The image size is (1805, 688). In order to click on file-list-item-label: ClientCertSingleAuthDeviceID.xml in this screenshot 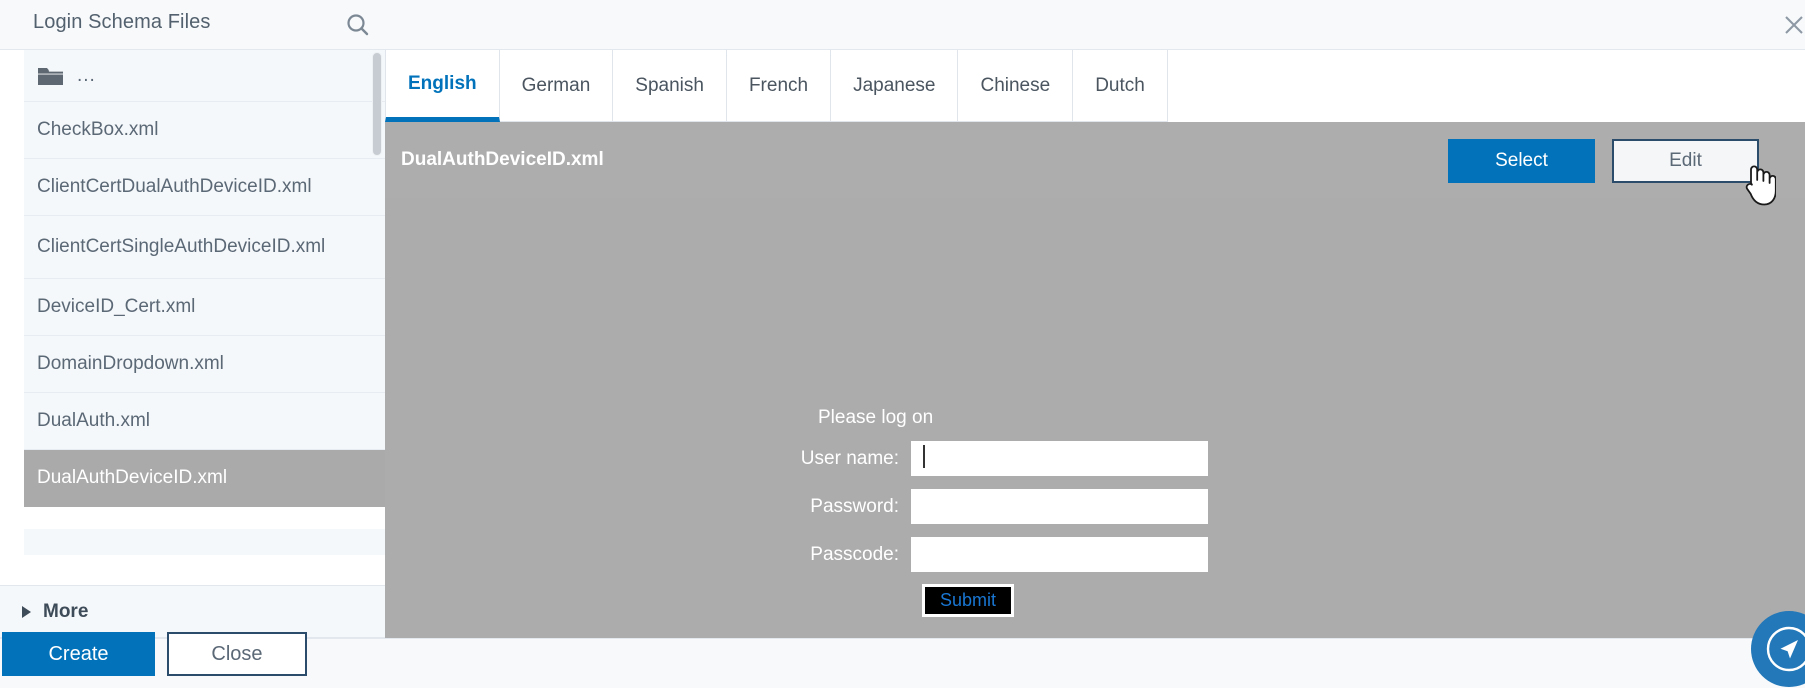, I will do `click(181, 246)`.